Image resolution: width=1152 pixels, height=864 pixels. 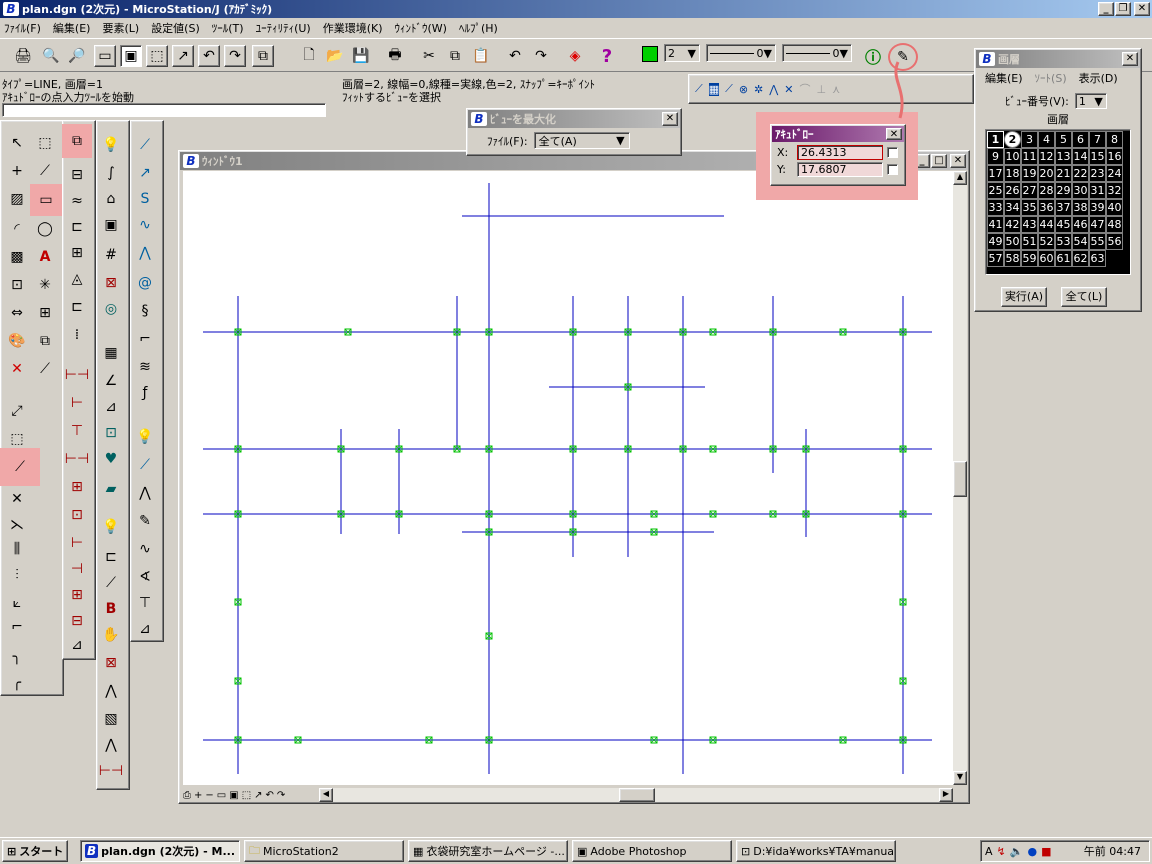 What do you see at coordinates (111, 309) in the screenshot?
I see `target-tool-icon: ◎` at bounding box center [111, 309].